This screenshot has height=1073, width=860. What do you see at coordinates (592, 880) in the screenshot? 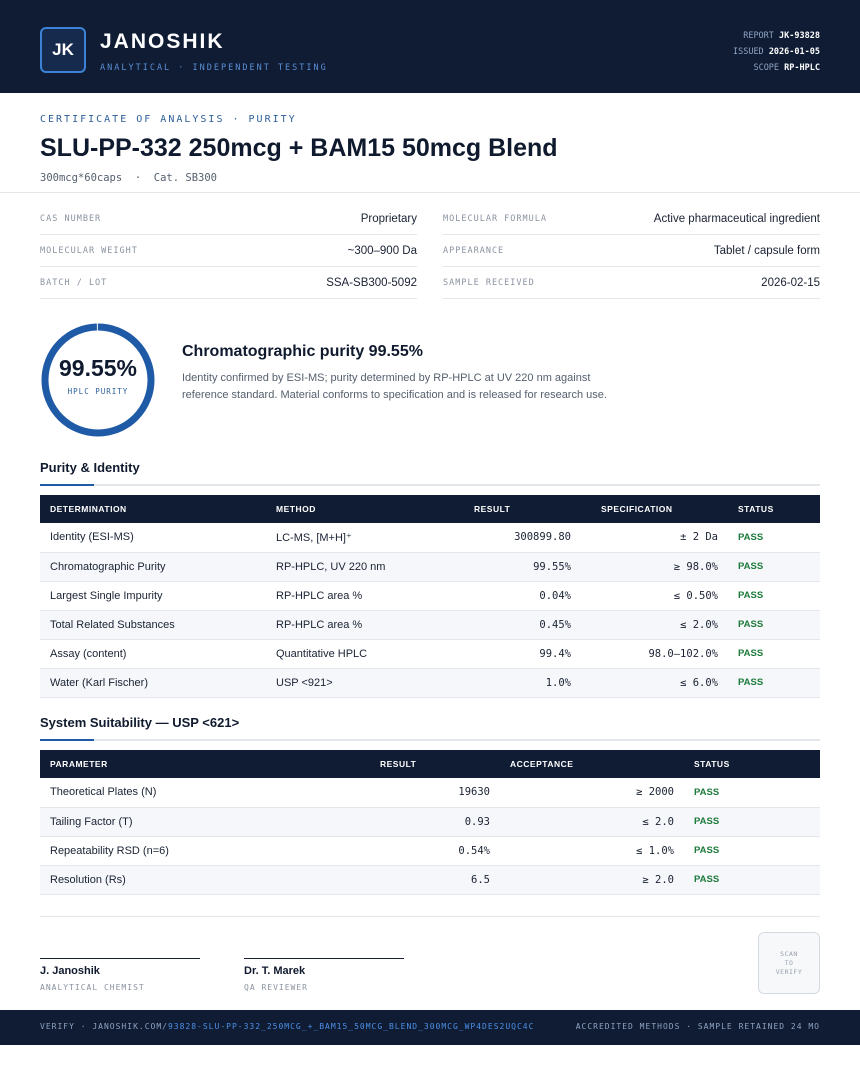
I see `cell-acceptance: ≥ 2.0` at bounding box center [592, 880].